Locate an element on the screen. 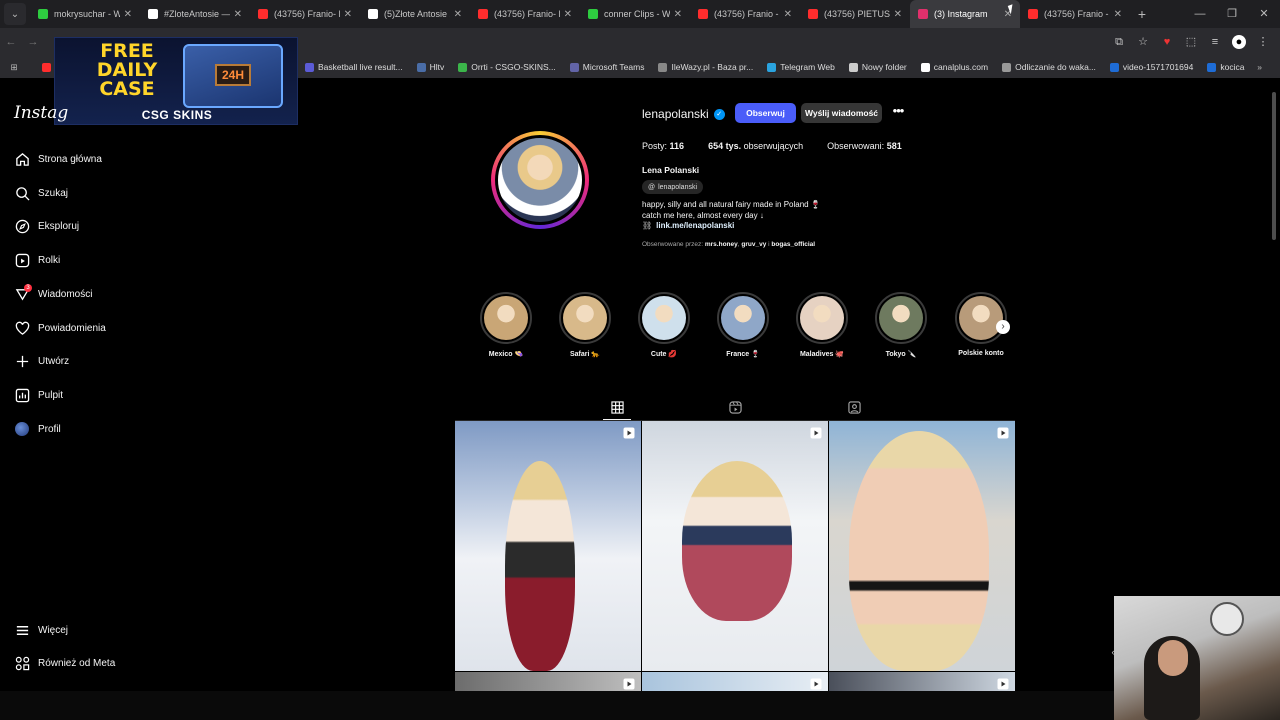 This screenshot has height=720, width=1280. followers-count: 654 tys. obserwujących is located at coordinates (755, 146).